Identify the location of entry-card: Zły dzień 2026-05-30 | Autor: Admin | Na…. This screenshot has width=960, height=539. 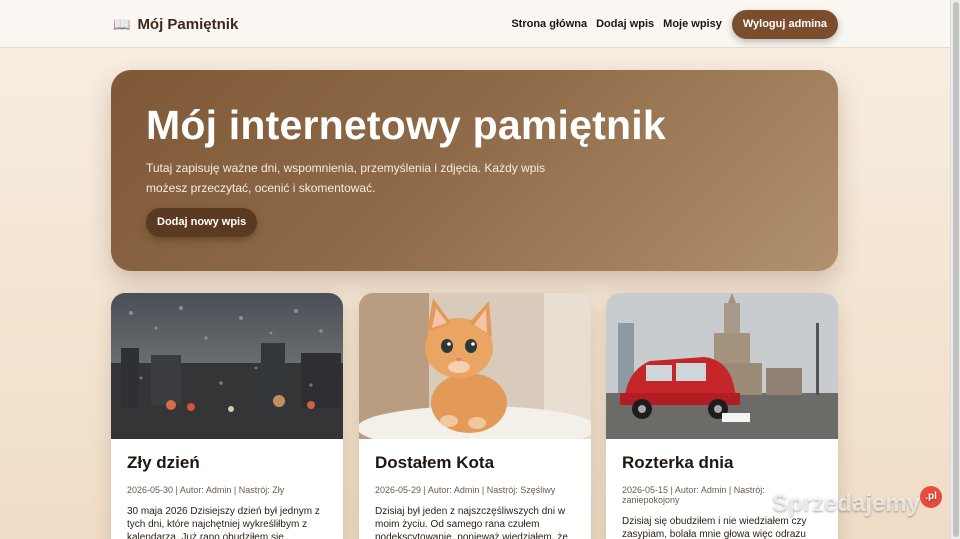
(227, 416).